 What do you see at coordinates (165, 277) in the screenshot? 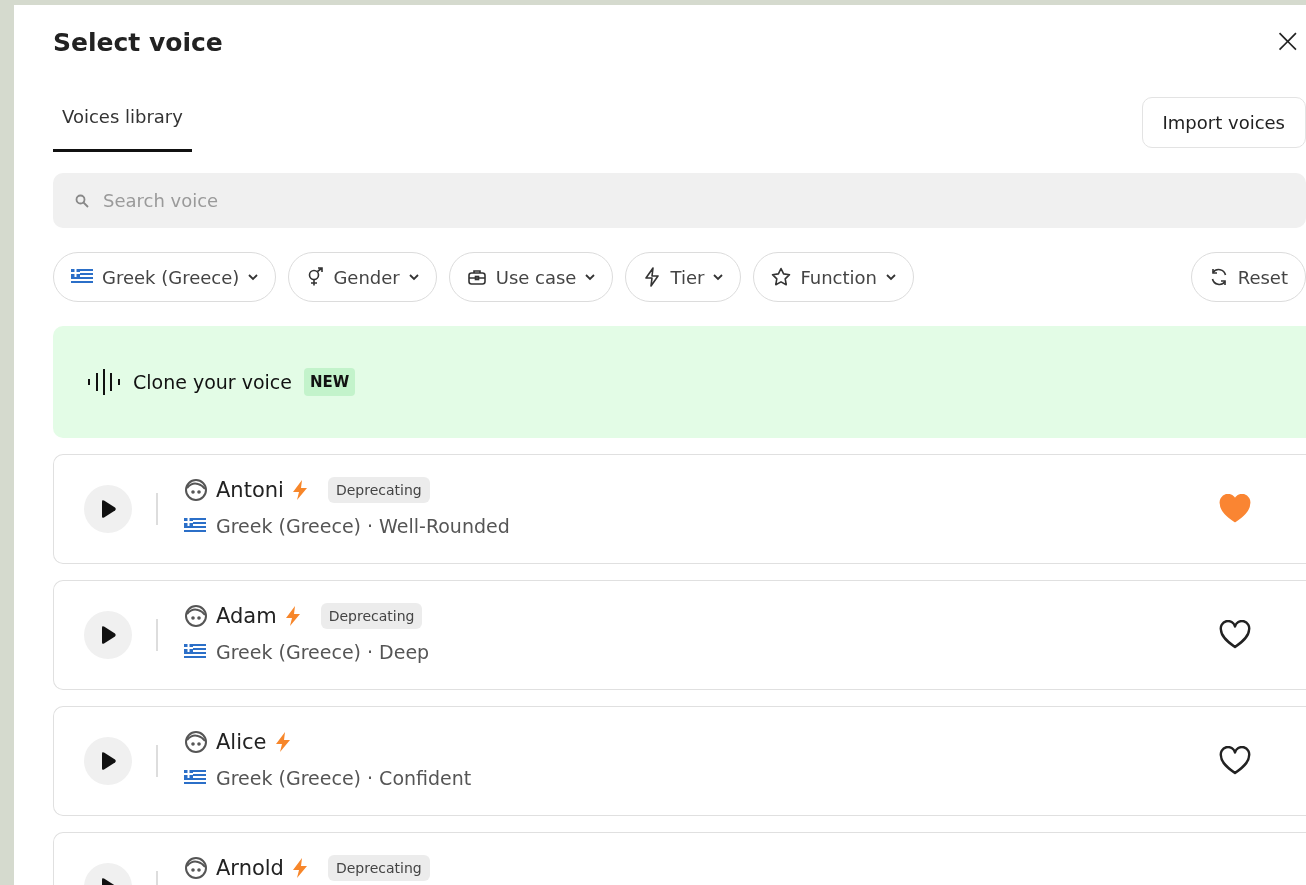
I see `filter-dropdown: Greek (Greece)` at bounding box center [165, 277].